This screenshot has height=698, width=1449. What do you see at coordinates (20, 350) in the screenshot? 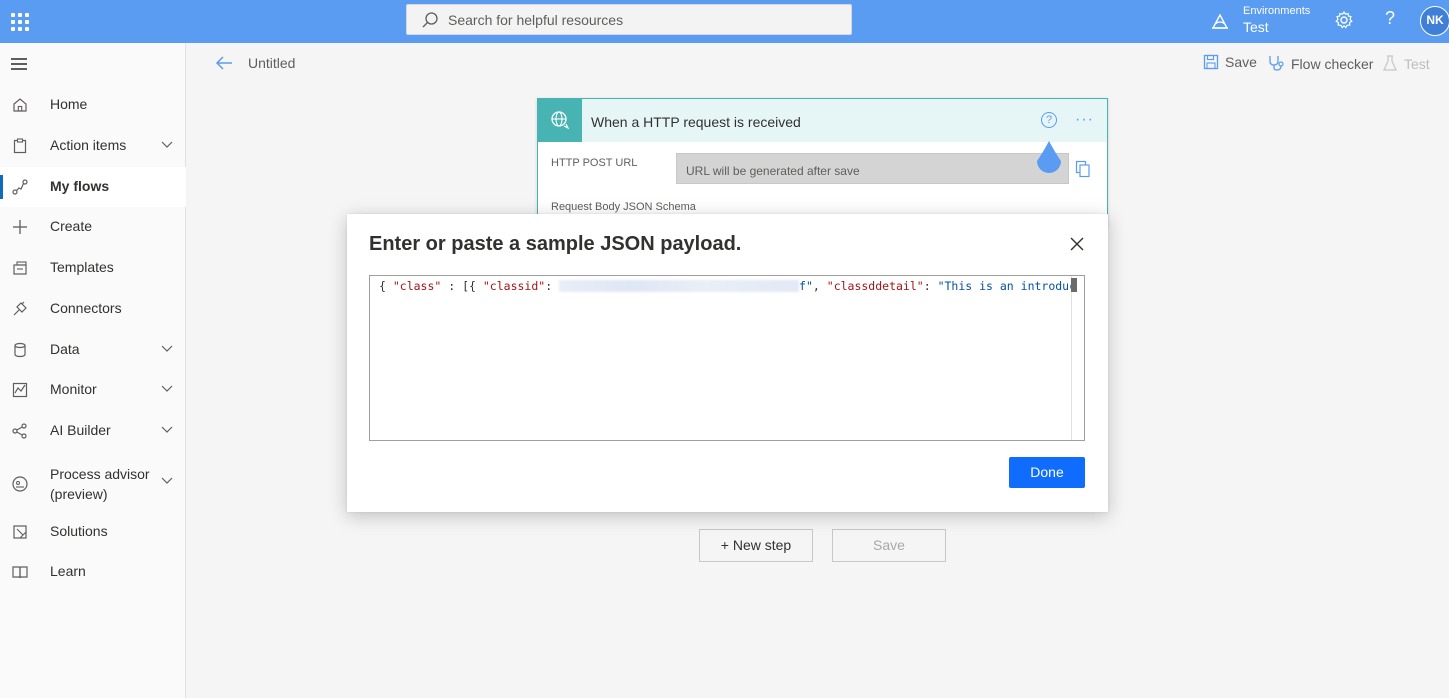
I see `database-icon` at bounding box center [20, 350].